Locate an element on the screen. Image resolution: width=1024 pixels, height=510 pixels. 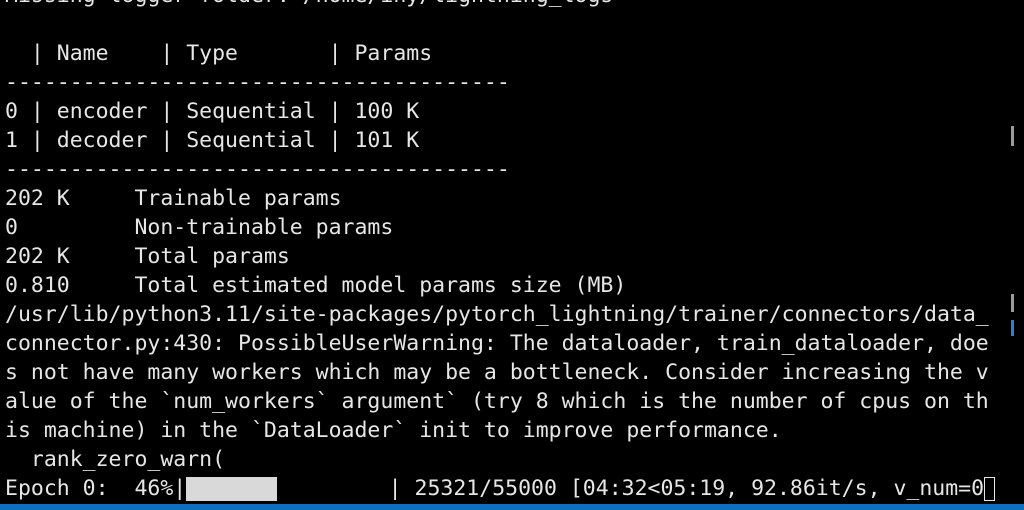
terminal-line: rank_zero_warn( is located at coordinates (115, 459).